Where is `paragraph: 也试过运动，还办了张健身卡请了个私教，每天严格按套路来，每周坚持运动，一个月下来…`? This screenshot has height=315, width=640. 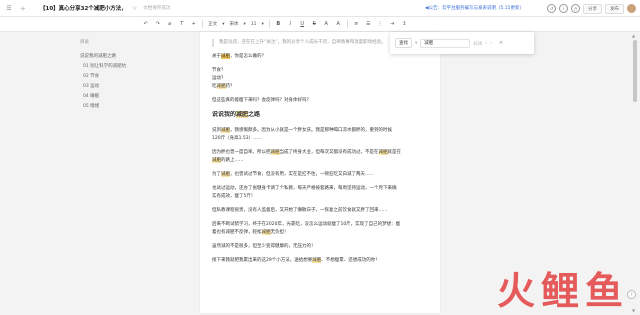 paragraph: 也试过运动，还办了张健身卡请了个私教，每天严格按套路来，每周坚持运动，一个月下来… is located at coordinates (304, 192).